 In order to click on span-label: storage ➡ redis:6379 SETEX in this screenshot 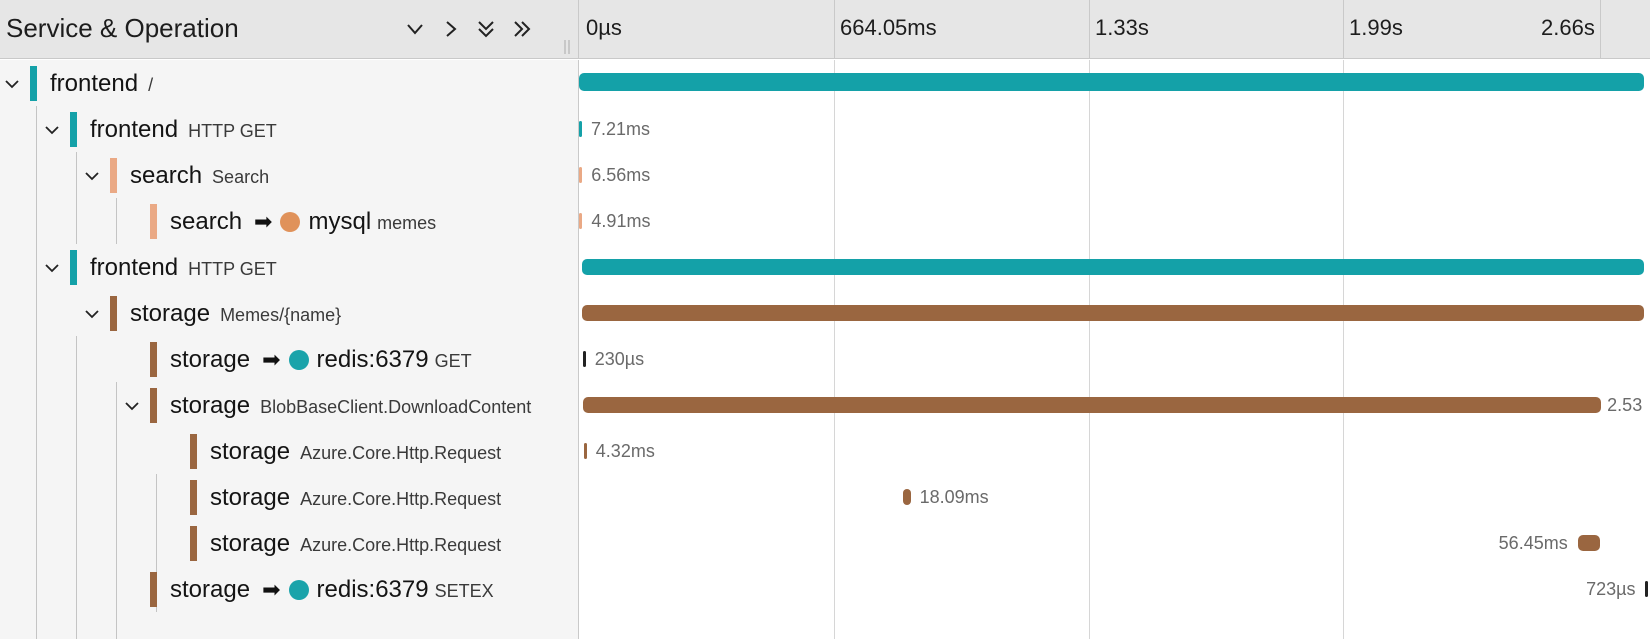, I will do `click(289, 590)`.